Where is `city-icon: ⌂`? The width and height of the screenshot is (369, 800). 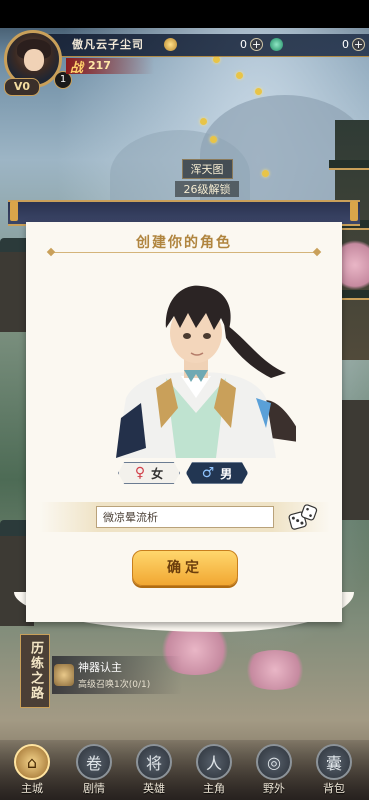 city-icon: ⌂ is located at coordinates (32, 762).